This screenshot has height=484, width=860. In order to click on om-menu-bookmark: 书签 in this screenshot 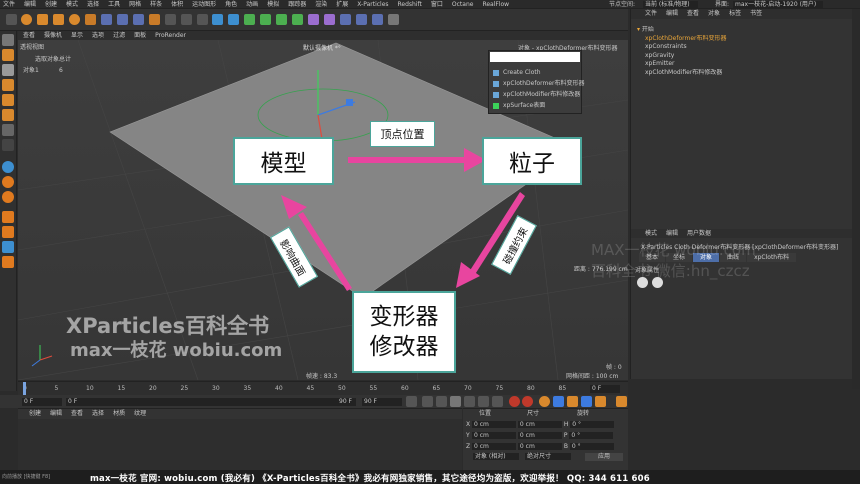, I will do `click(756, 13)`.